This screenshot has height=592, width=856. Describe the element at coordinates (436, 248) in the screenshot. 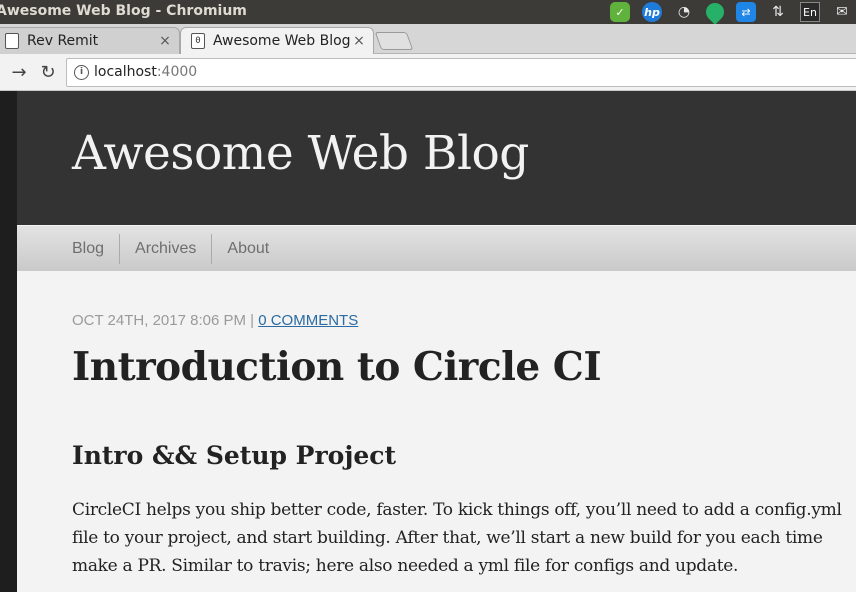

I see `blog-nav: Blog Archives About` at that location.